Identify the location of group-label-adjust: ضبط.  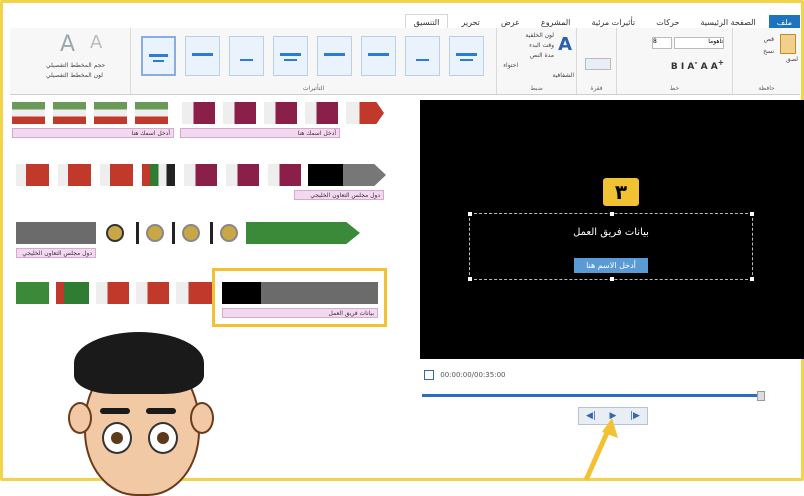
(536, 88).